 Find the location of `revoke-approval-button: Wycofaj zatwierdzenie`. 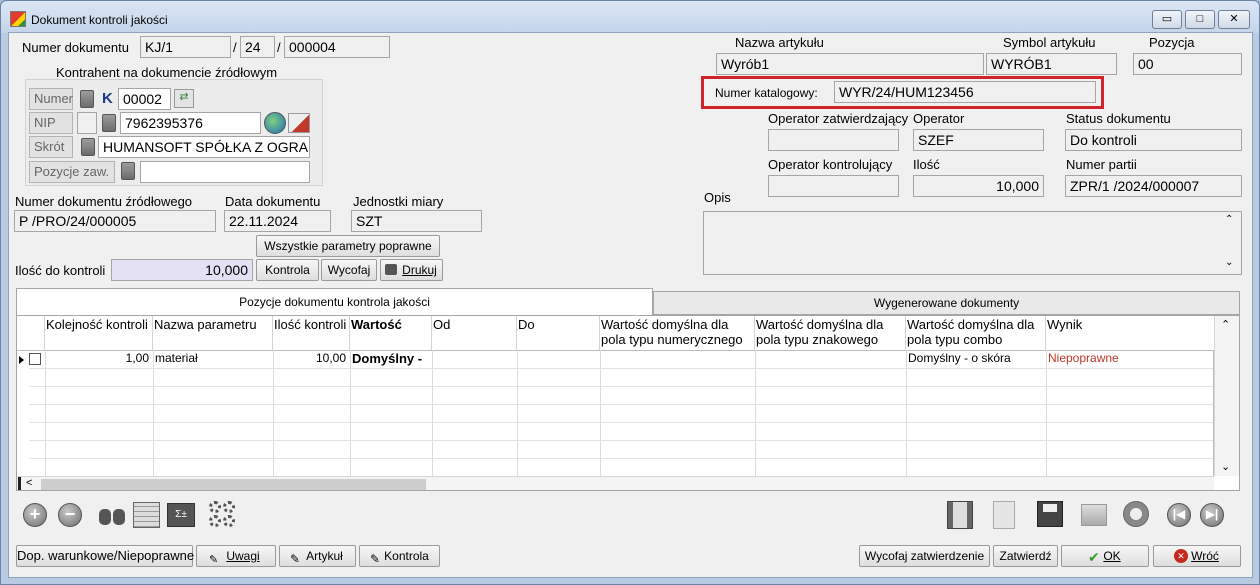

revoke-approval-button: Wycofaj zatwierdzenie is located at coordinates (924, 556).